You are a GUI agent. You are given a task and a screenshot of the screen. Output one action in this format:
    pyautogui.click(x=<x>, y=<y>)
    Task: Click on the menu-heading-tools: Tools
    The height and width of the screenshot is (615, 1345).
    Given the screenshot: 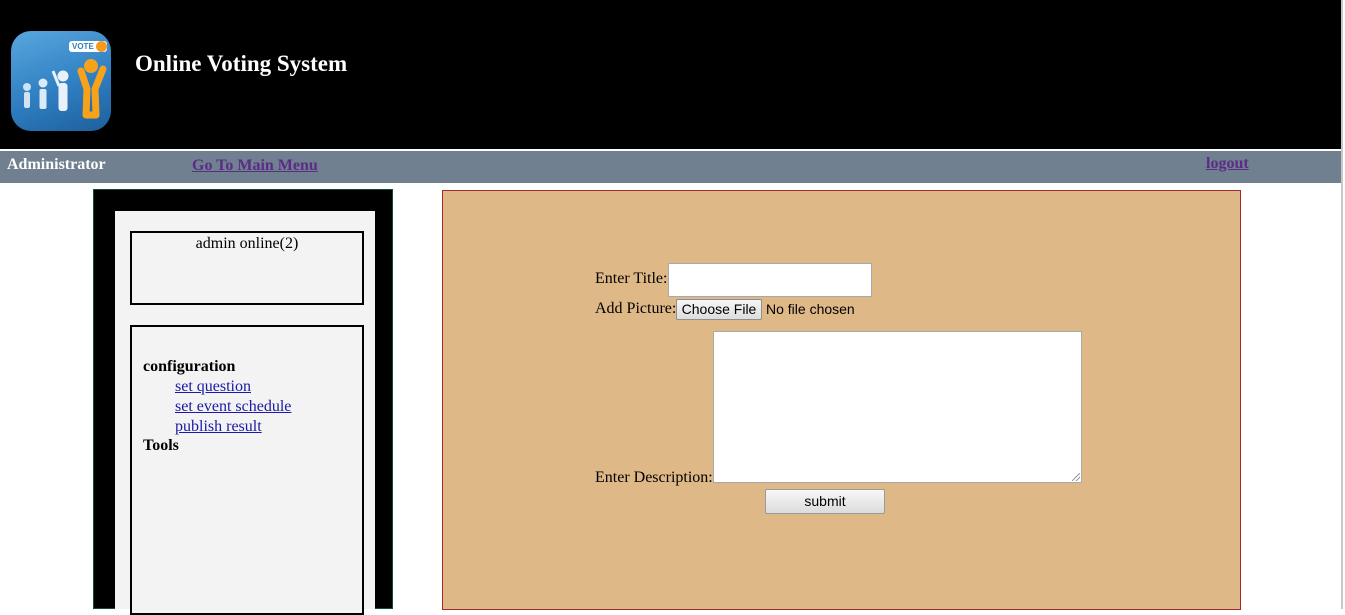 What is the action you would take?
    pyautogui.click(x=161, y=445)
    